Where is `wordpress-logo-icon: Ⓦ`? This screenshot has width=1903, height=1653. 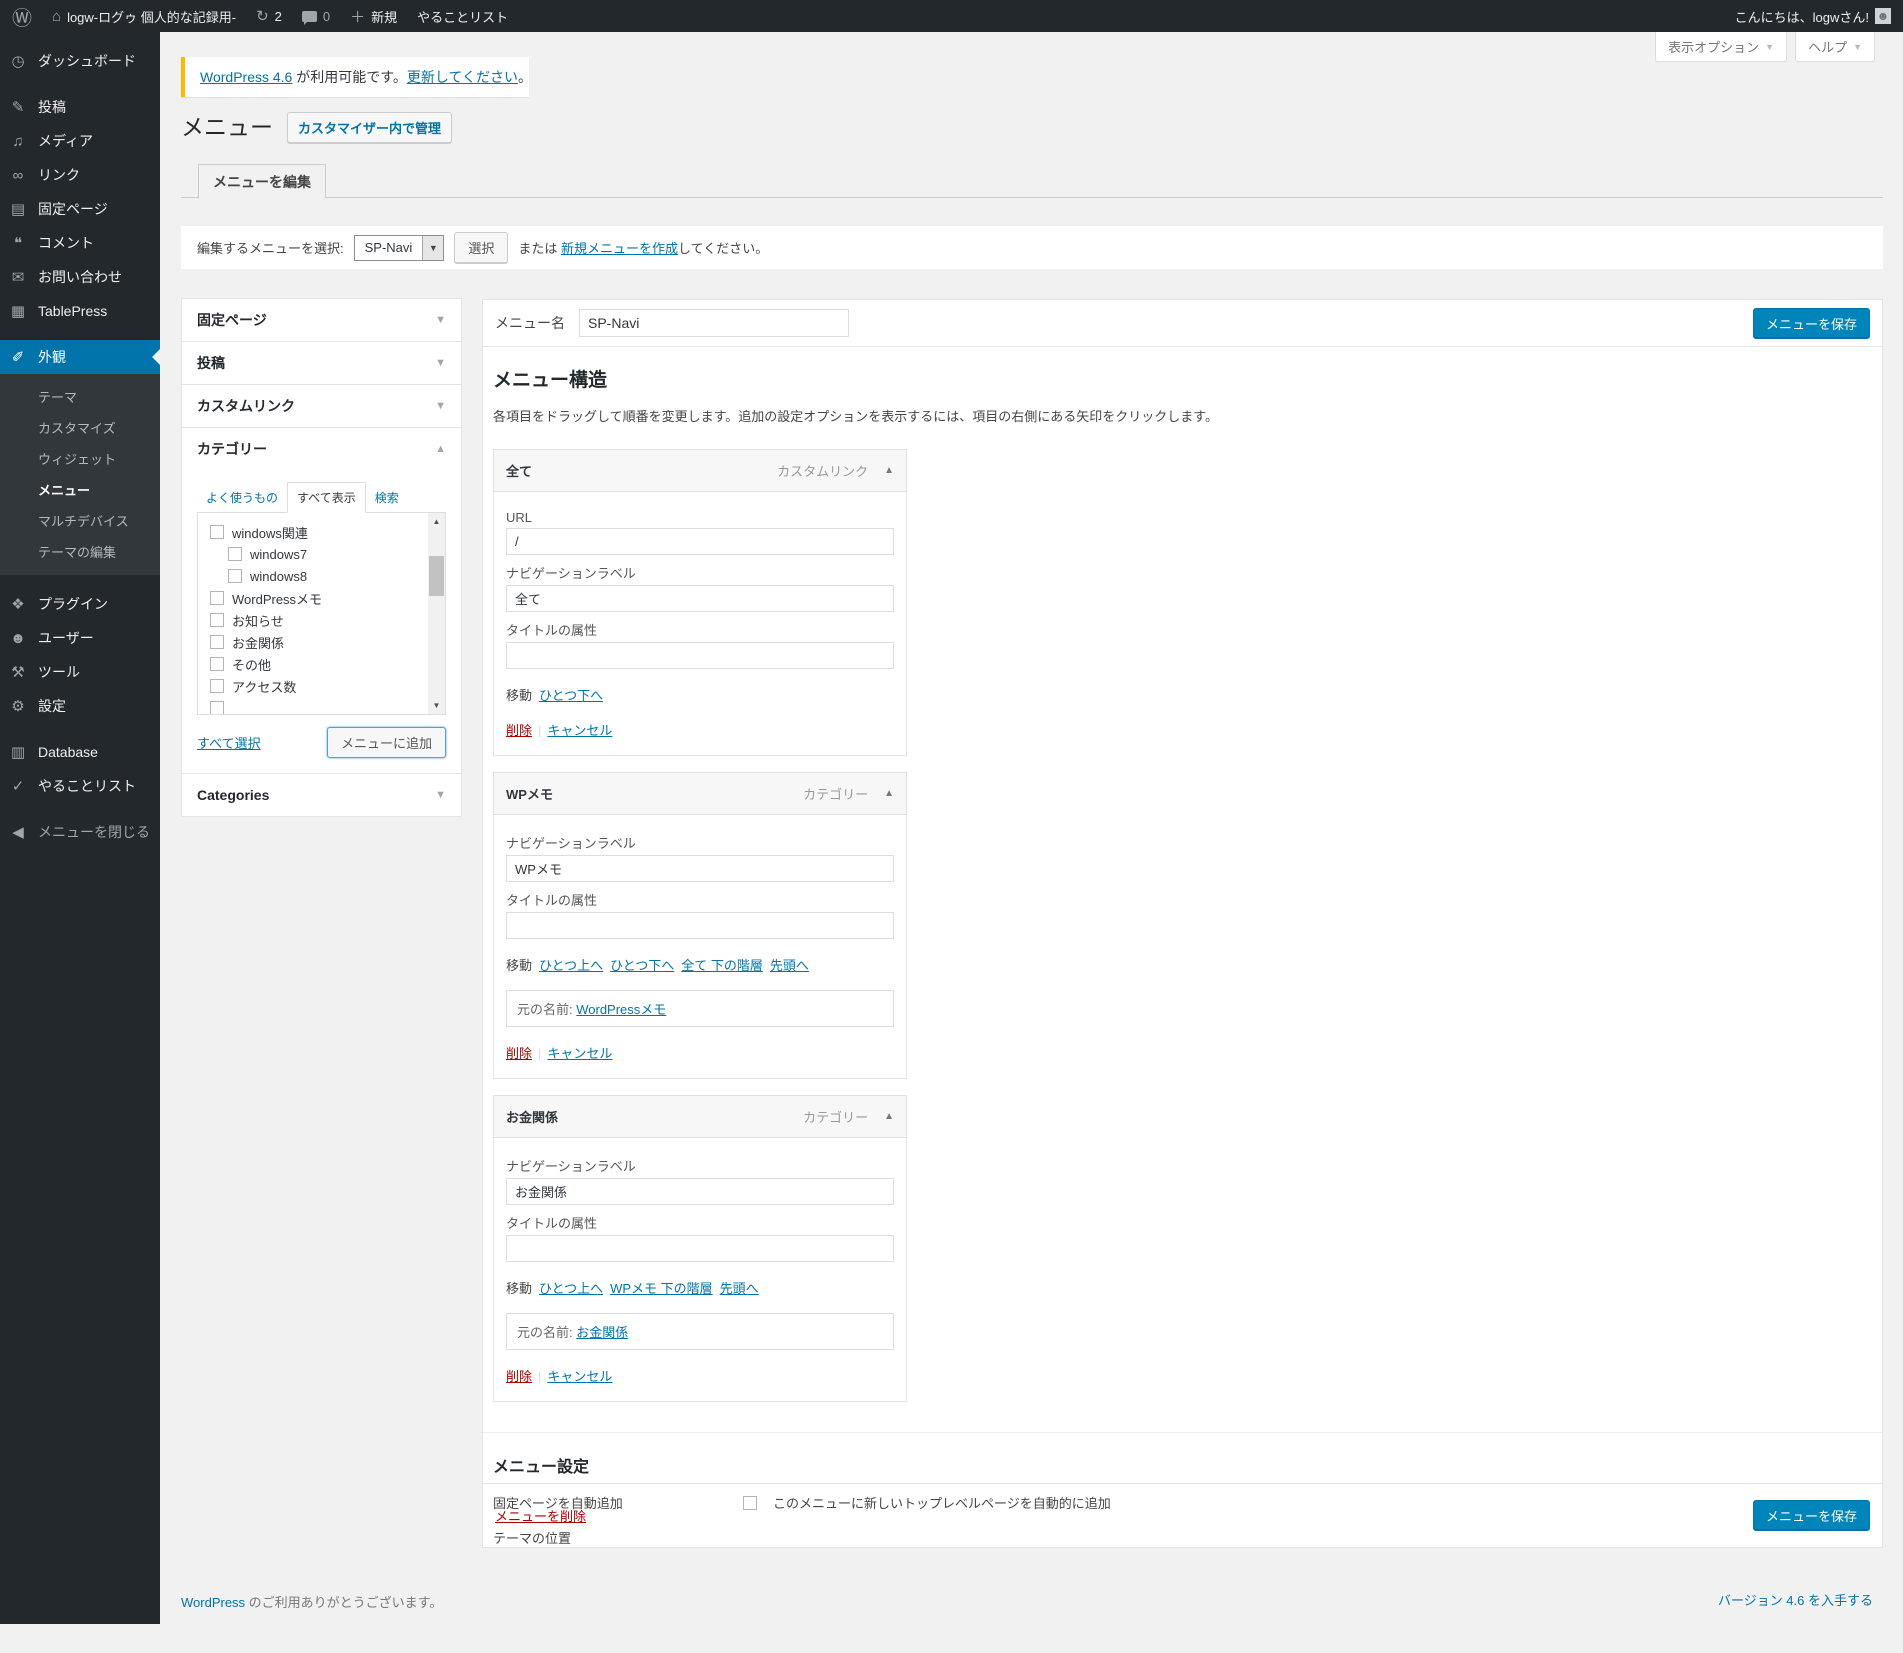 wordpress-logo-icon: Ⓦ is located at coordinates (22, 16).